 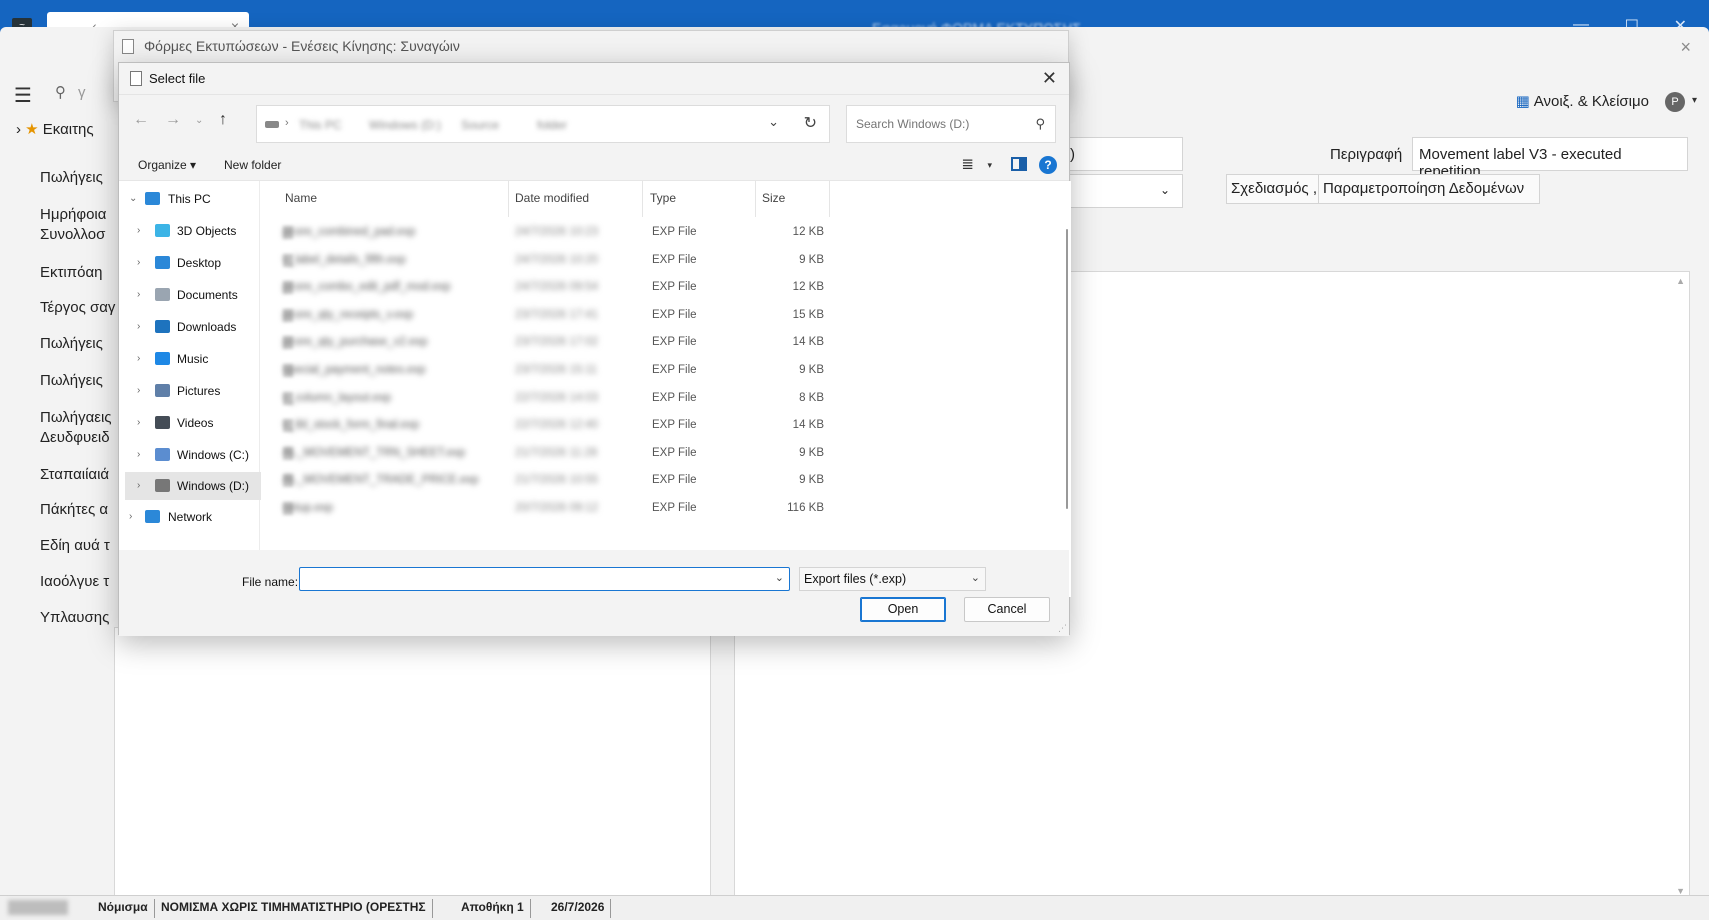 What do you see at coordinates (223, 120) in the screenshot?
I see `up-arrow-icon: ↑` at bounding box center [223, 120].